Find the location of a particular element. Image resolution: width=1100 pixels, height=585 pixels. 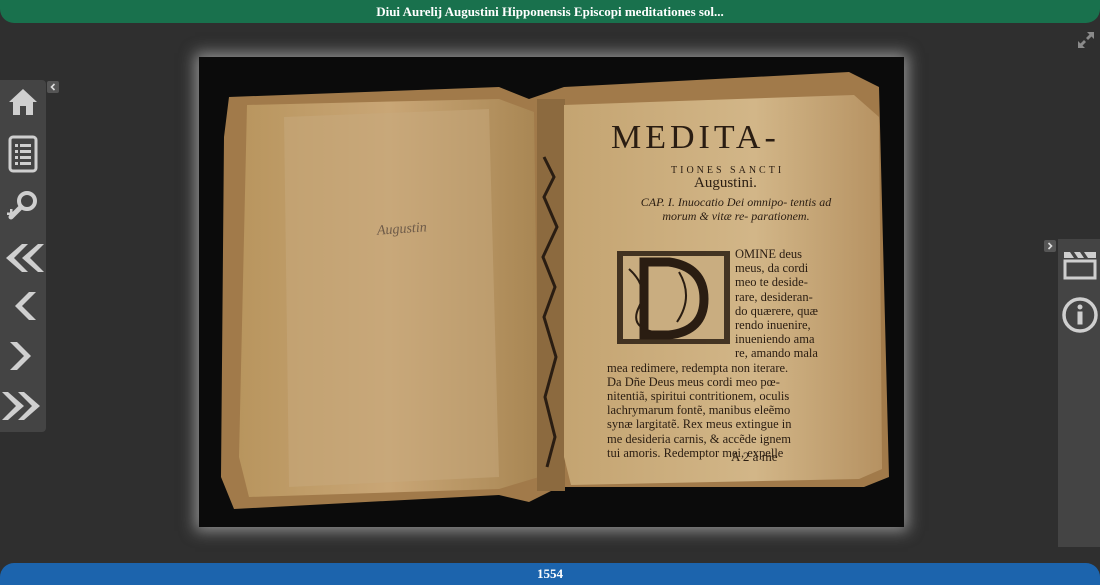

body-line: synæ largitatẽ. Rex meus extingue in is located at coordinates (699, 424).